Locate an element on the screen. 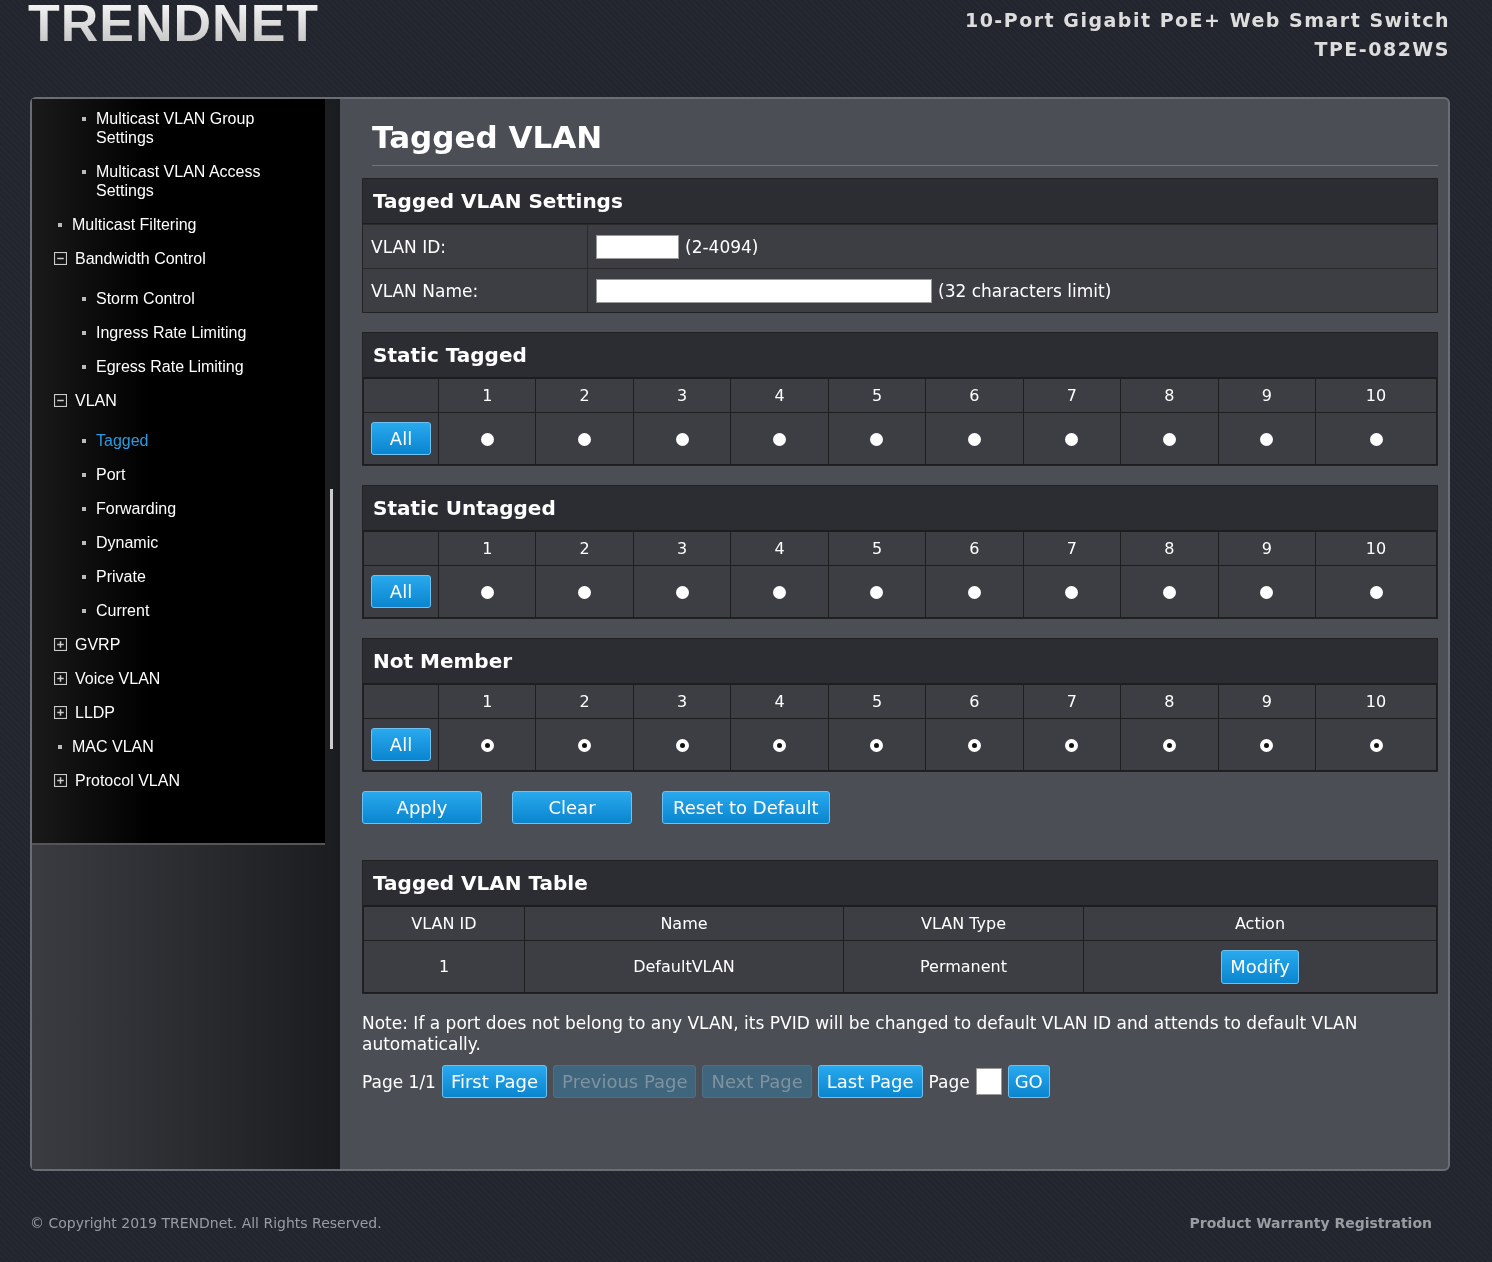  menu-item: Multicast VLAN Access Settings is located at coordinates (152, 181).